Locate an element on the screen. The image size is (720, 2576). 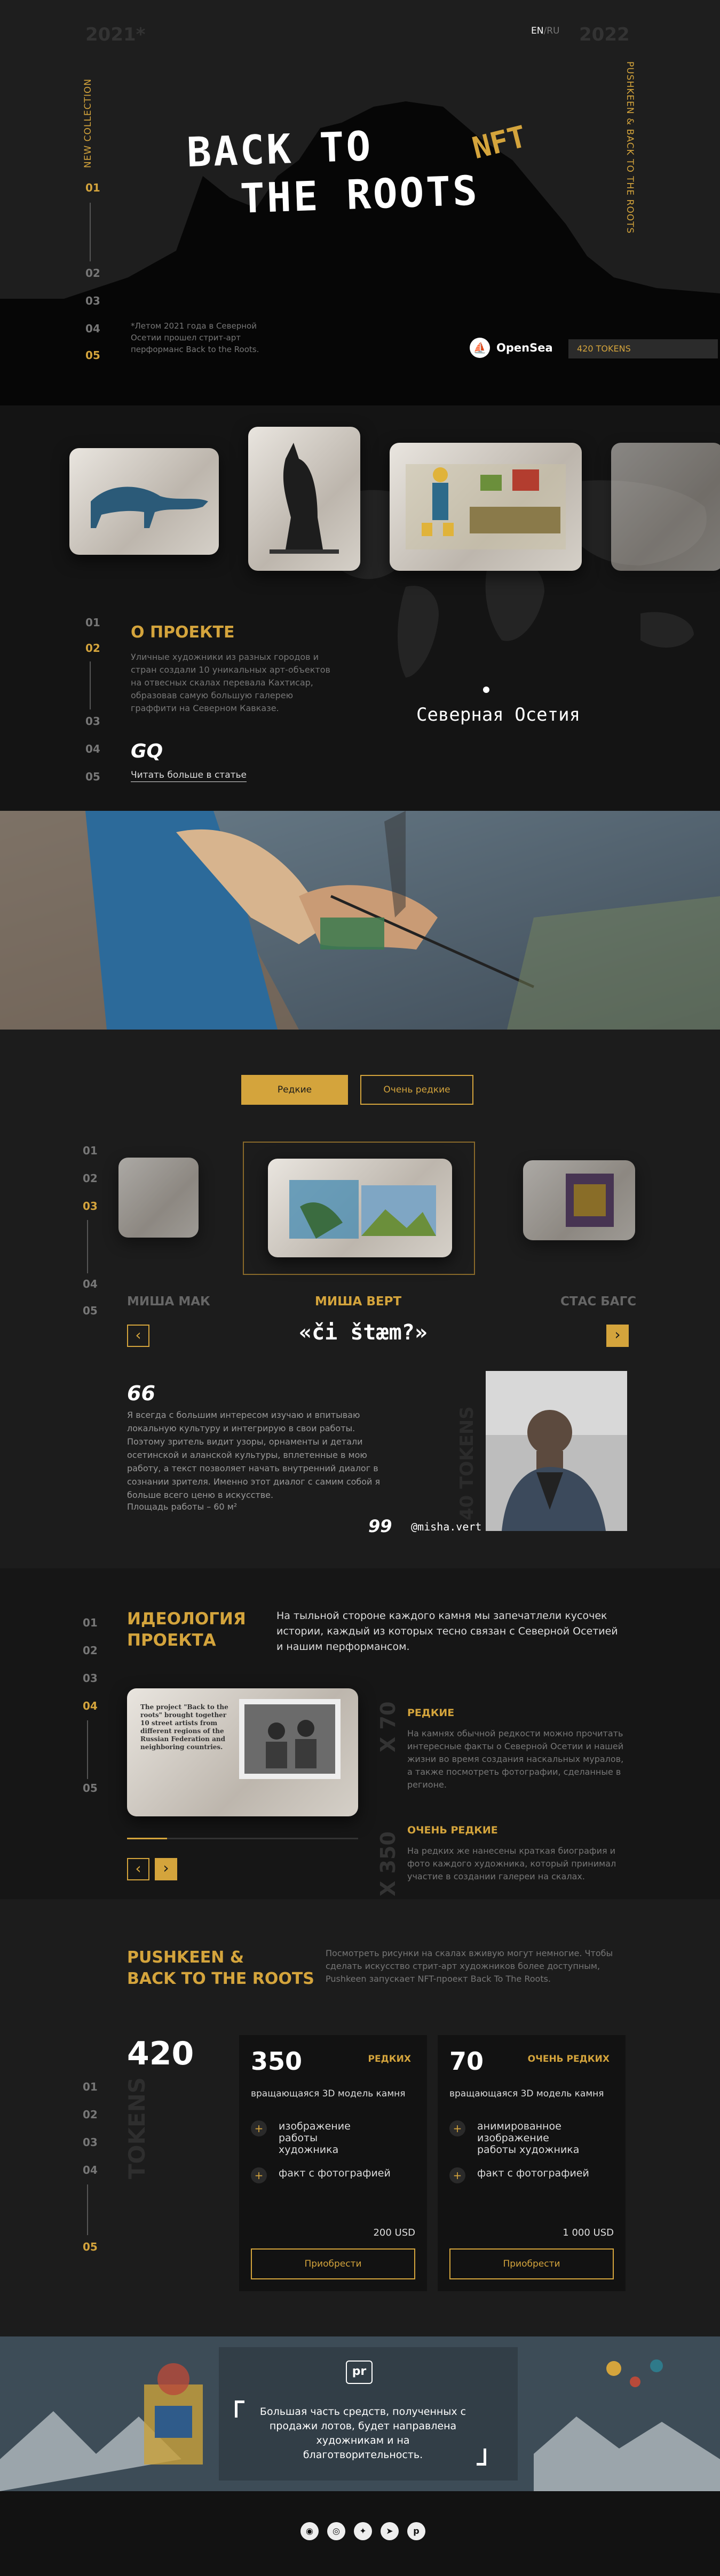
pushkeen-icon: p is located at coordinates (416, 2531).